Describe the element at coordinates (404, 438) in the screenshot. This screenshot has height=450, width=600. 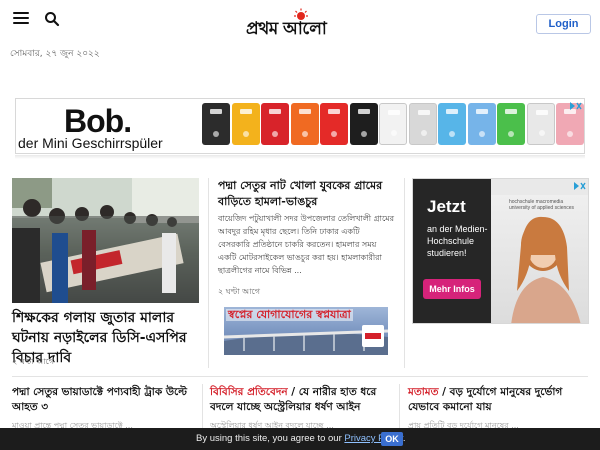
I see `cookie-suffix: .` at that location.